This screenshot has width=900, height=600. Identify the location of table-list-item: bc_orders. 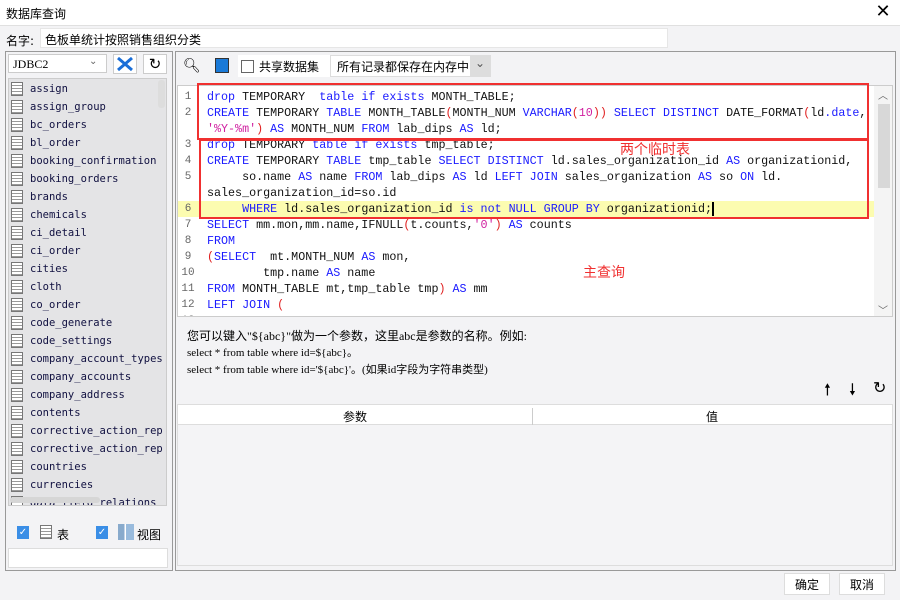
(49, 125).